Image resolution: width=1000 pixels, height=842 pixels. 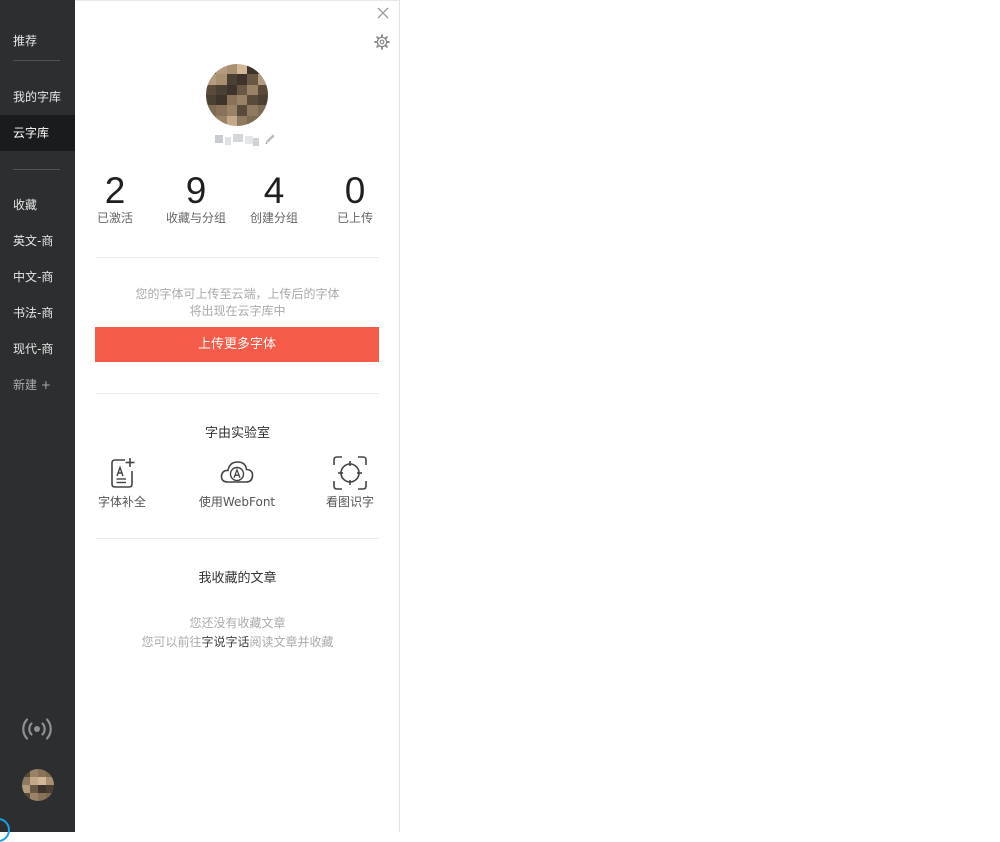 What do you see at coordinates (37, 41) in the screenshot?
I see `sidebar-item-recommend: 推荐` at bounding box center [37, 41].